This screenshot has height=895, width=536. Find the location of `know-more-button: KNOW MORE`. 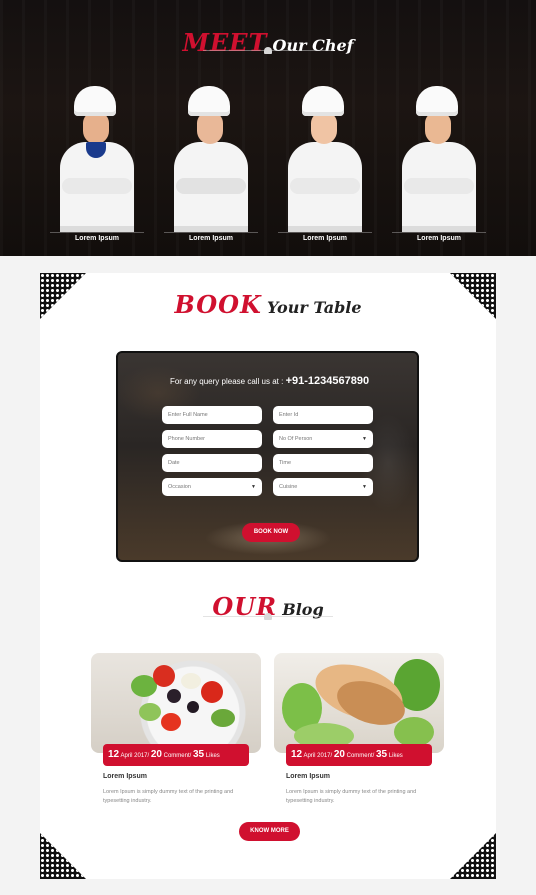

know-more-button: KNOW MORE is located at coordinates (269, 831).